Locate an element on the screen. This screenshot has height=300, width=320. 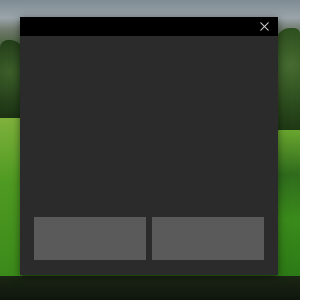
primary-button is located at coordinates (90, 238).